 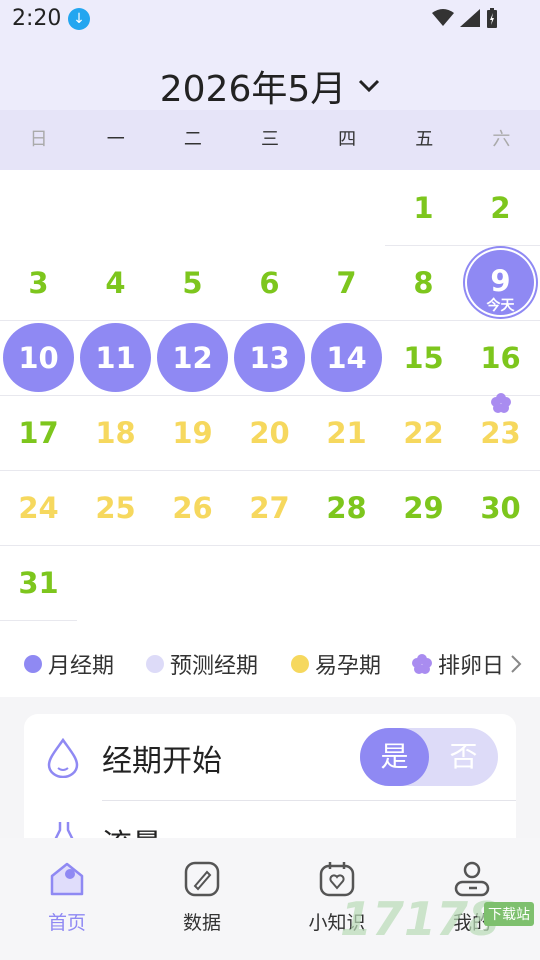 What do you see at coordinates (270, 788) in the screenshot?
I see `period-card: 经期开始 是 否 流量` at bounding box center [270, 788].